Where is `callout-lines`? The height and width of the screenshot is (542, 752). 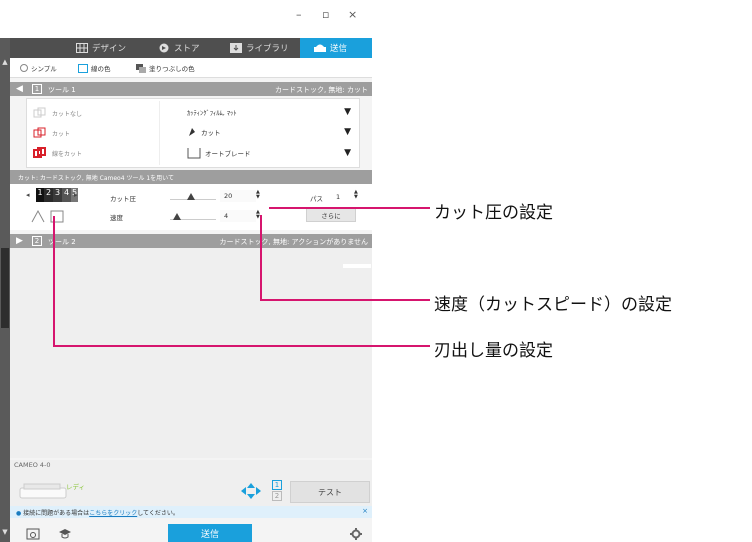 callout-lines is located at coordinates (241, 277).